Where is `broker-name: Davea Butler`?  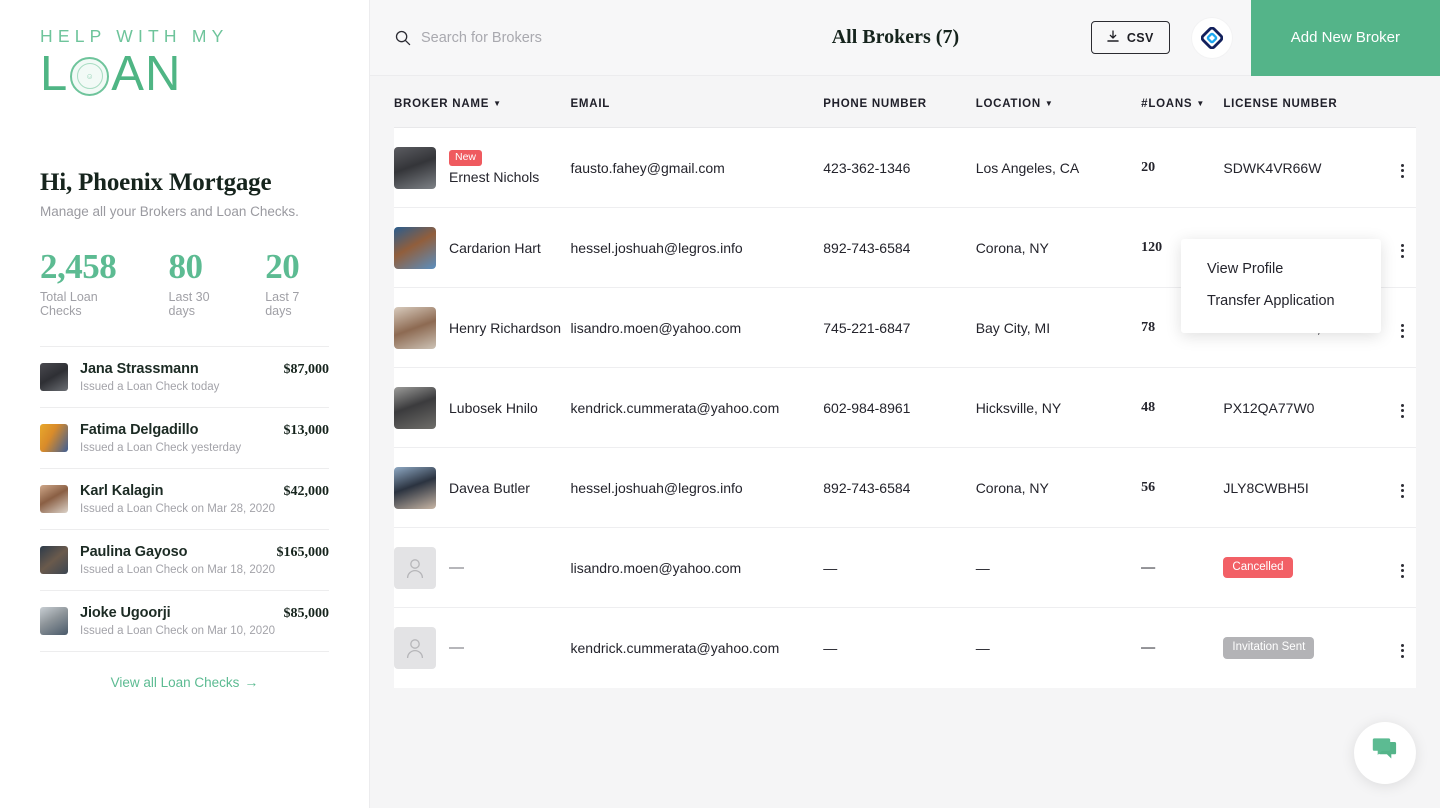
broker-name: Davea Butler is located at coordinates (489, 487).